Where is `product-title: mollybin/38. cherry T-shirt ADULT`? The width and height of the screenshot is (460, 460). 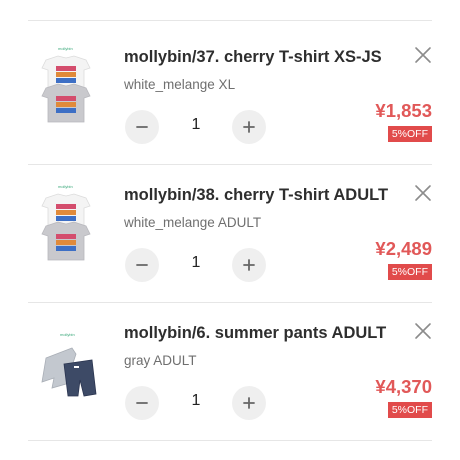
product-title: mollybin/38. cherry T-shirt ADULT is located at coordinates (259, 195).